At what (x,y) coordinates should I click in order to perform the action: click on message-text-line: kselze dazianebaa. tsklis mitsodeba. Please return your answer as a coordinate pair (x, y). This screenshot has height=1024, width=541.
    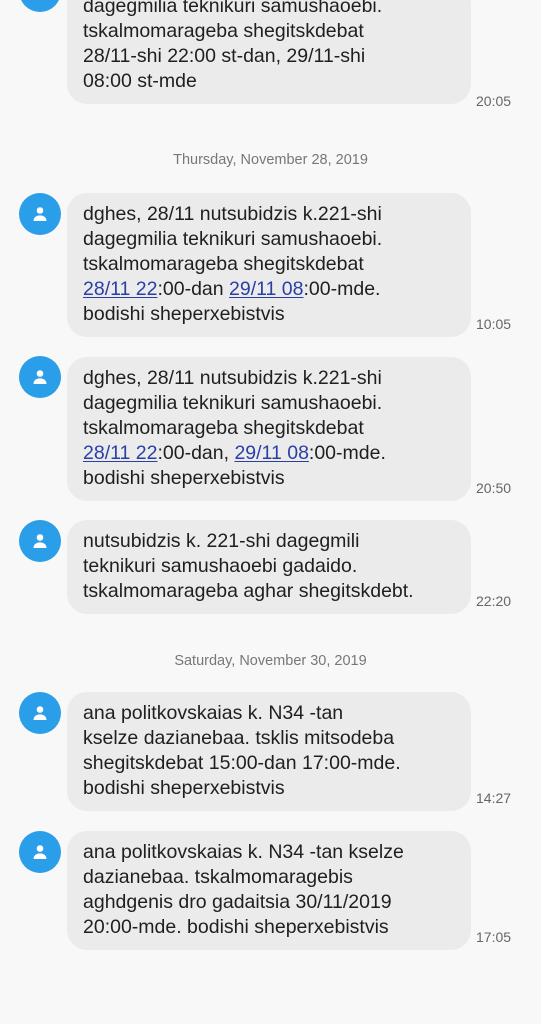
    Looking at the image, I should click on (270, 738).